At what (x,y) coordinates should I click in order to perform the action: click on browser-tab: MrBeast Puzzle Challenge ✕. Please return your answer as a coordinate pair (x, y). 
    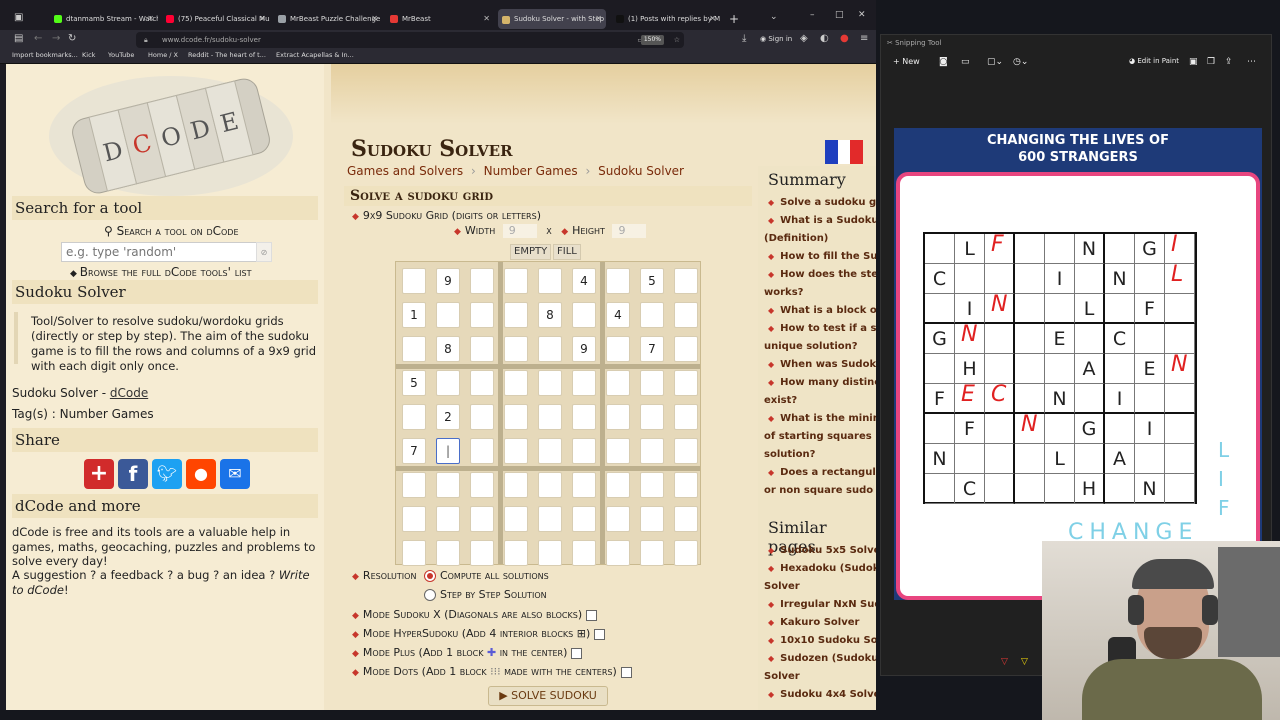
    Looking at the image, I should click on (328, 19).